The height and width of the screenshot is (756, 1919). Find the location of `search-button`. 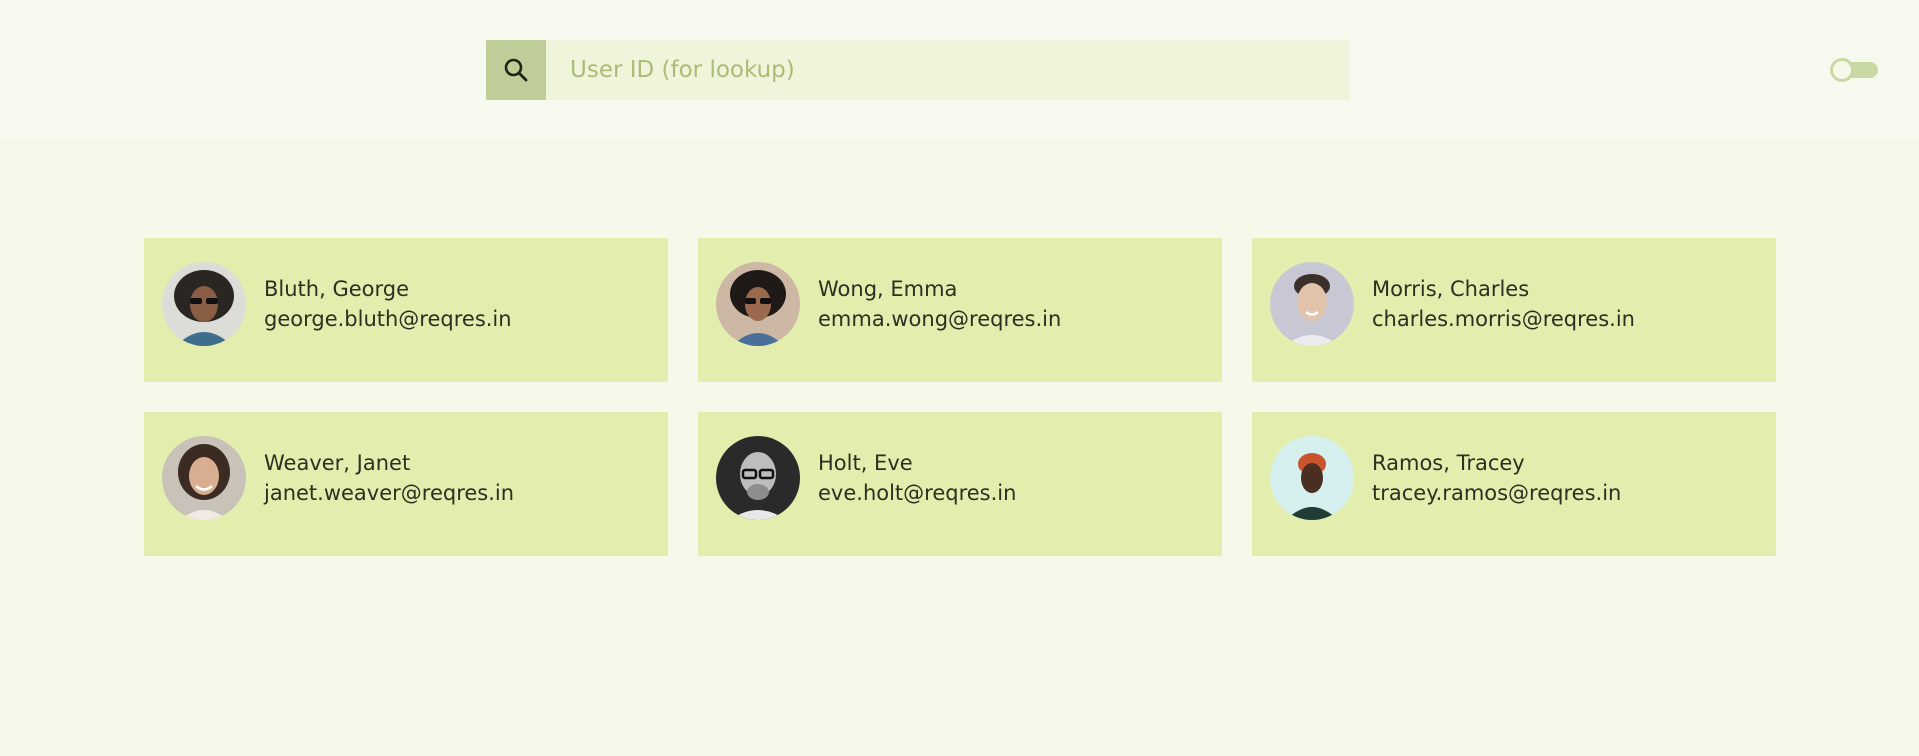

search-button is located at coordinates (516, 70).